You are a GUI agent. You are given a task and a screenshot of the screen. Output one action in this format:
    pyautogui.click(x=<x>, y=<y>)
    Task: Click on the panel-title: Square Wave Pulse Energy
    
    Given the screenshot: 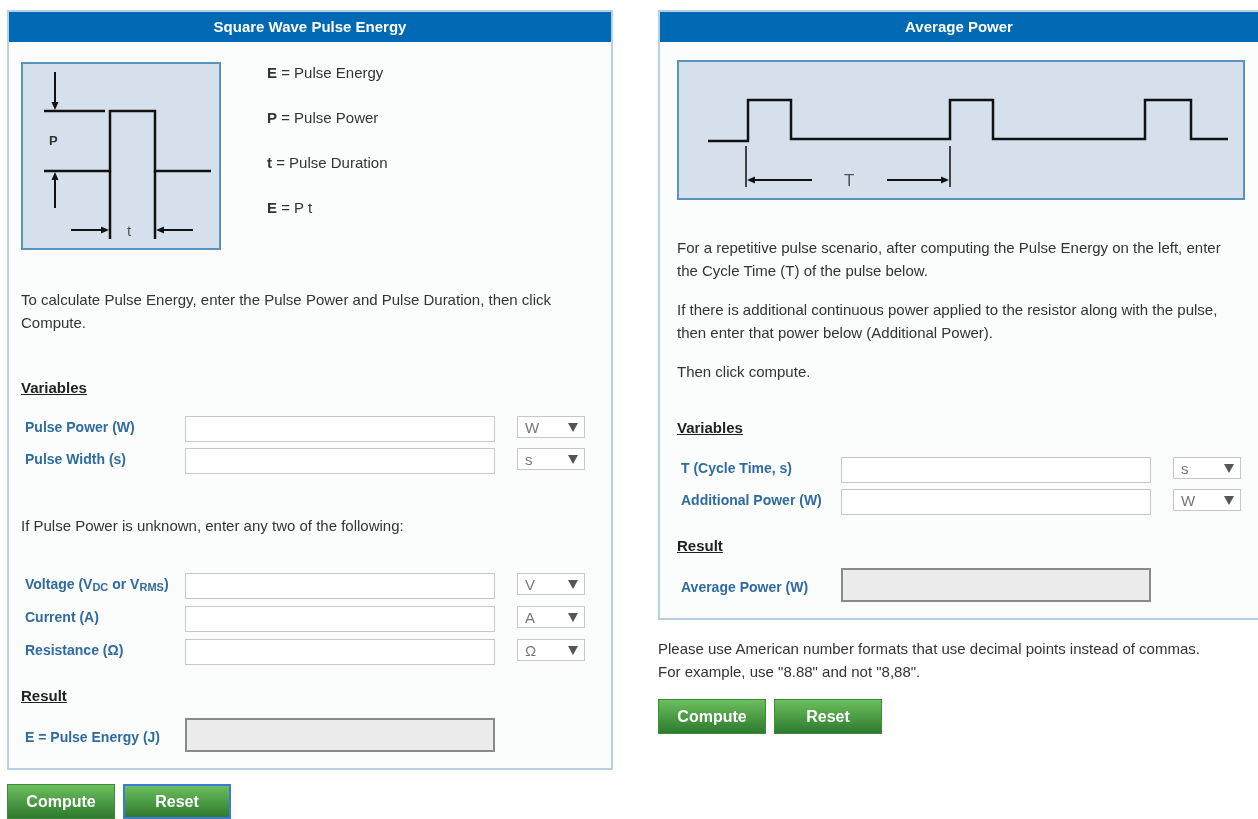 What is the action you would take?
    pyautogui.click(x=310, y=27)
    